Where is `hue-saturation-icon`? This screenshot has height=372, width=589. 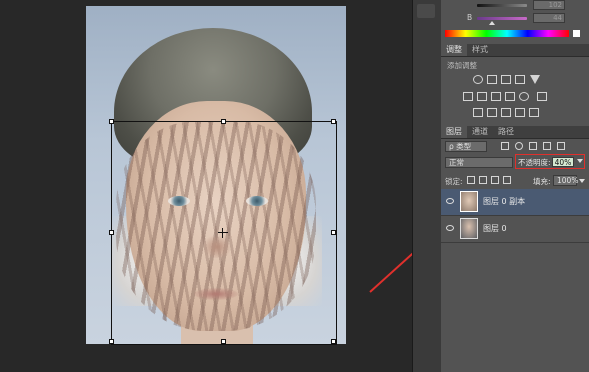 hue-saturation-icon is located at coordinates (468, 96).